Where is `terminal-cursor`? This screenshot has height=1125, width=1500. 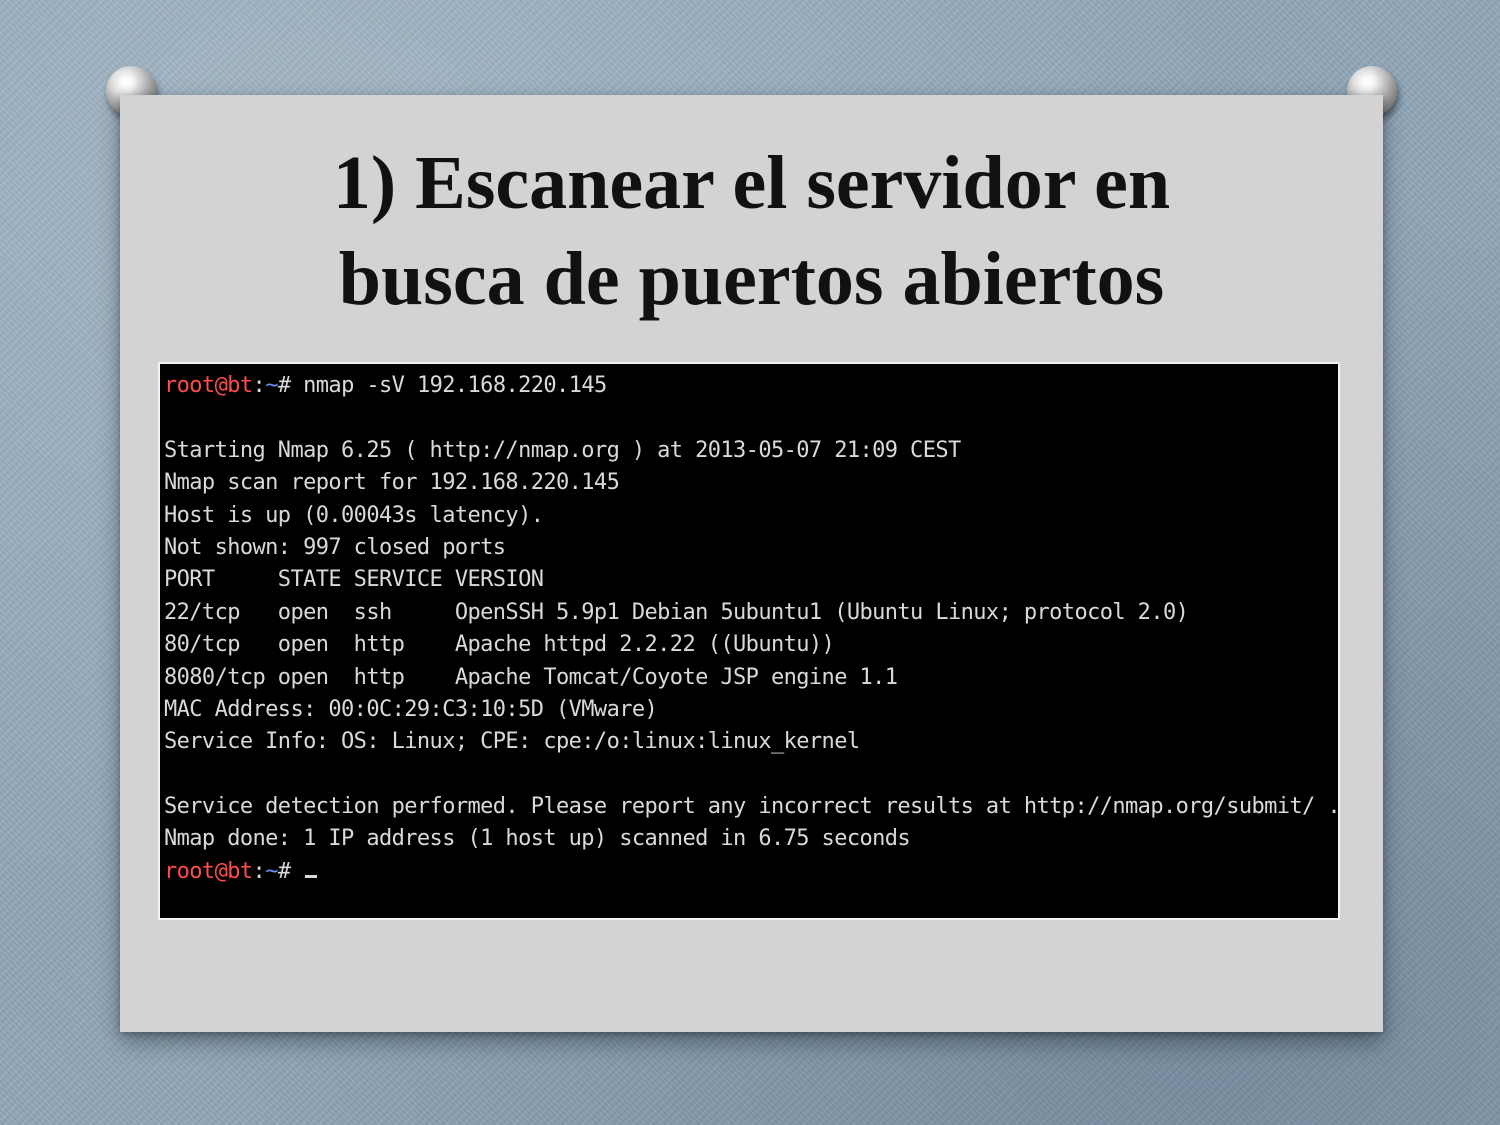
terminal-cursor is located at coordinates (311, 876).